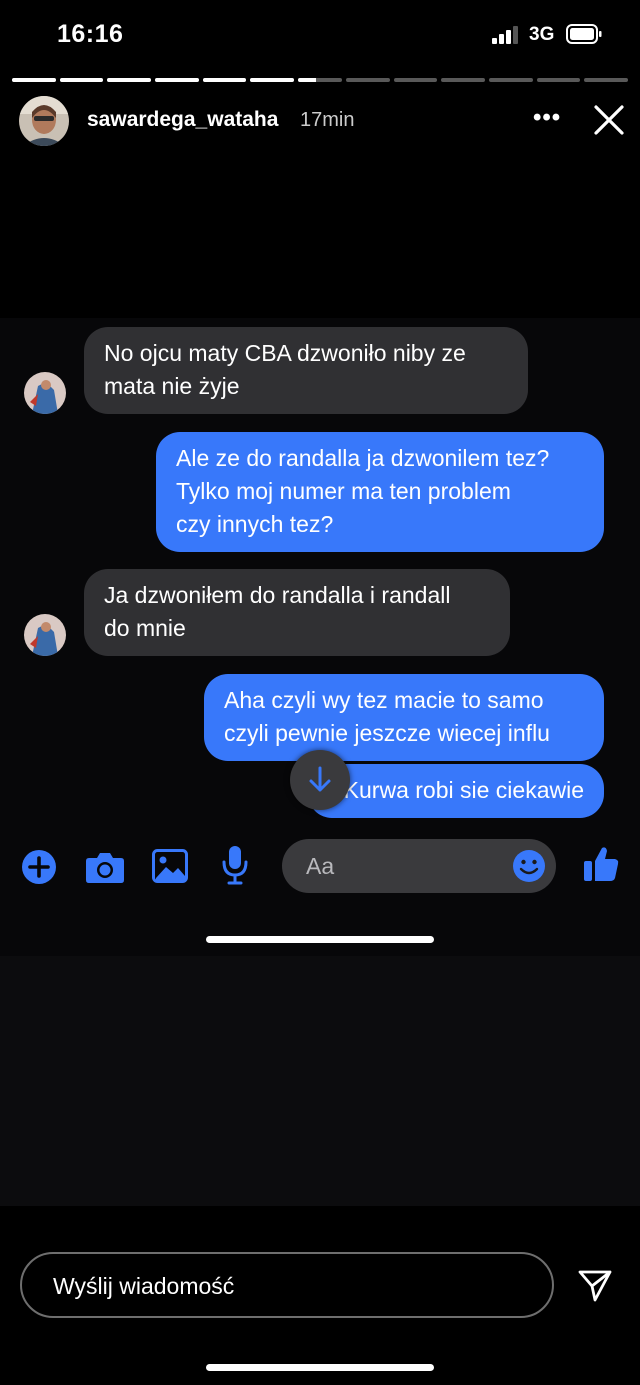 Image resolution: width=640 pixels, height=1385 pixels. I want to click on network-label: 3G, so click(542, 34).